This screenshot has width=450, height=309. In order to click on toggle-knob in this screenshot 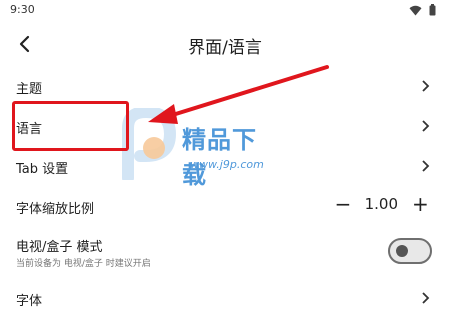, I will do `click(402, 251)`.